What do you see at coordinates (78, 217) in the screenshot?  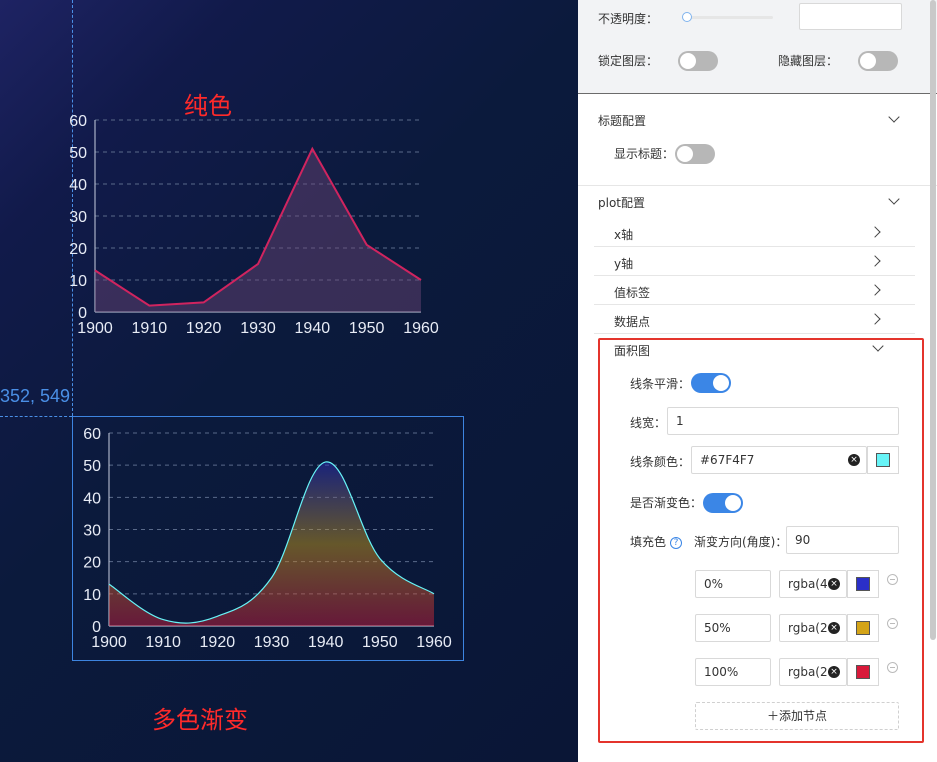 I see `y-tick-label: 30` at bounding box center [78, 217].